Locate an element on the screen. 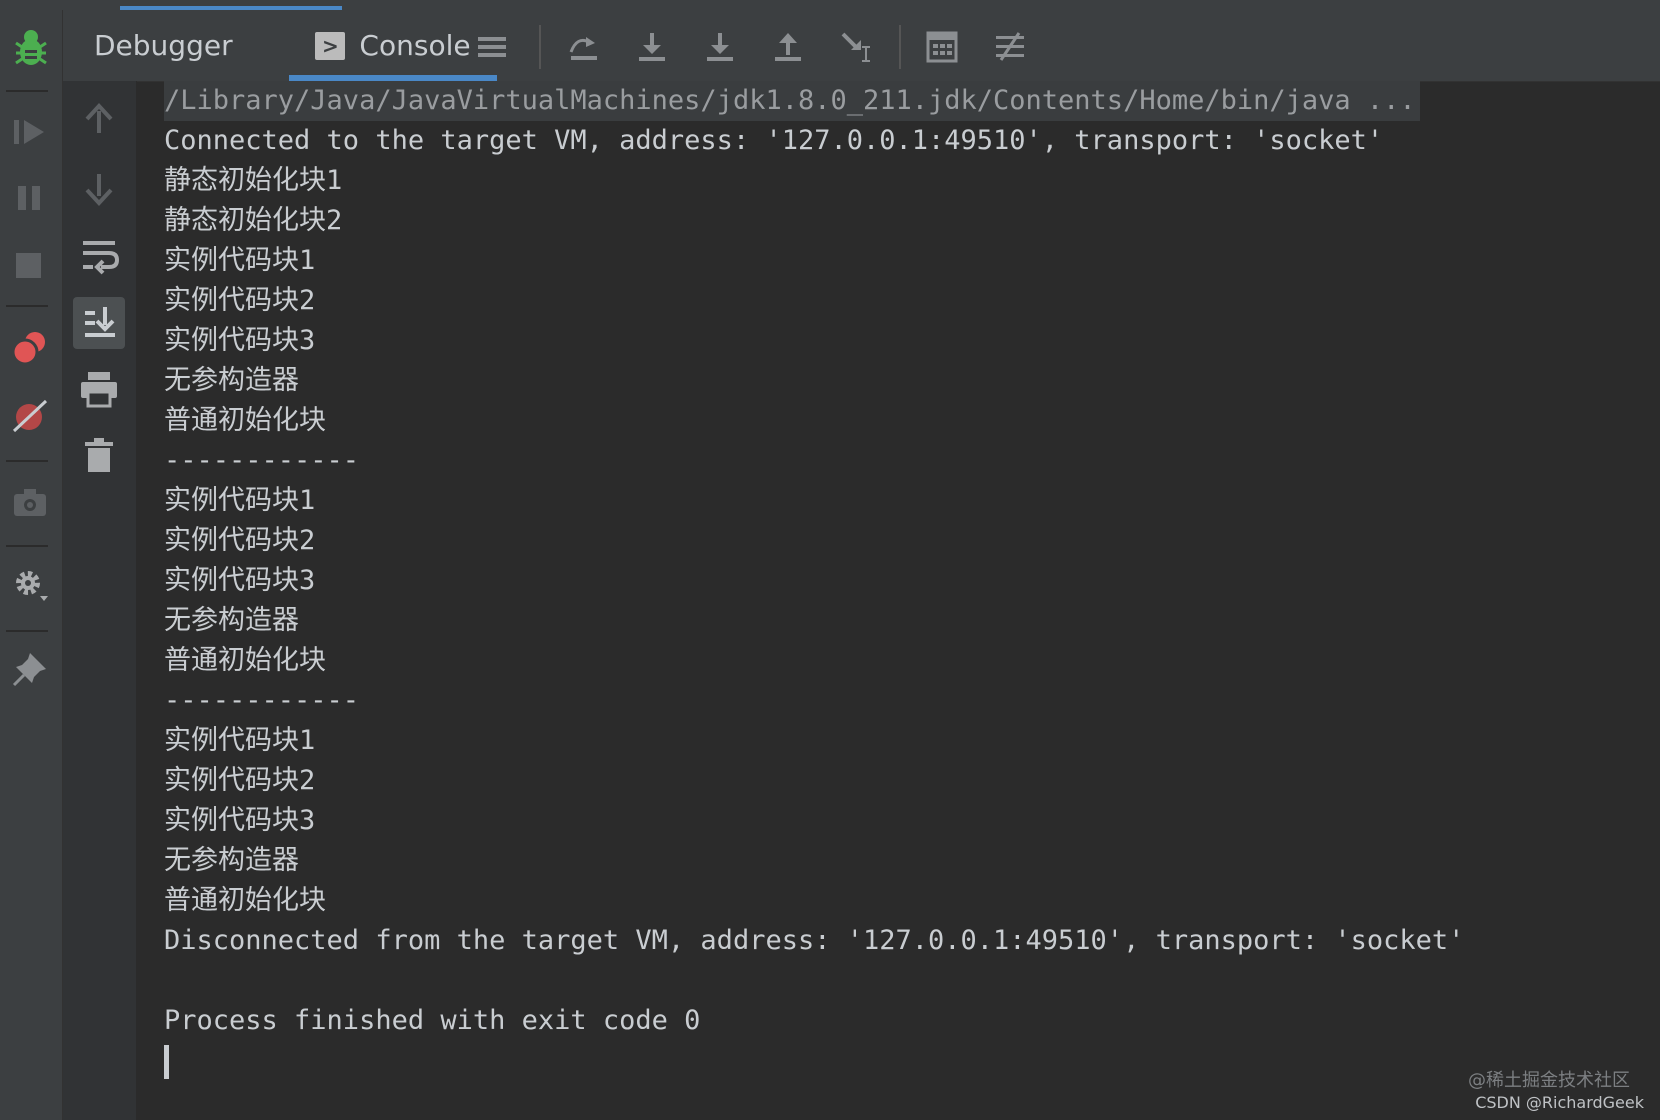 This screenshot has height=1120, width=1660. down-arrow-icon is located at coordinates (99, 188).